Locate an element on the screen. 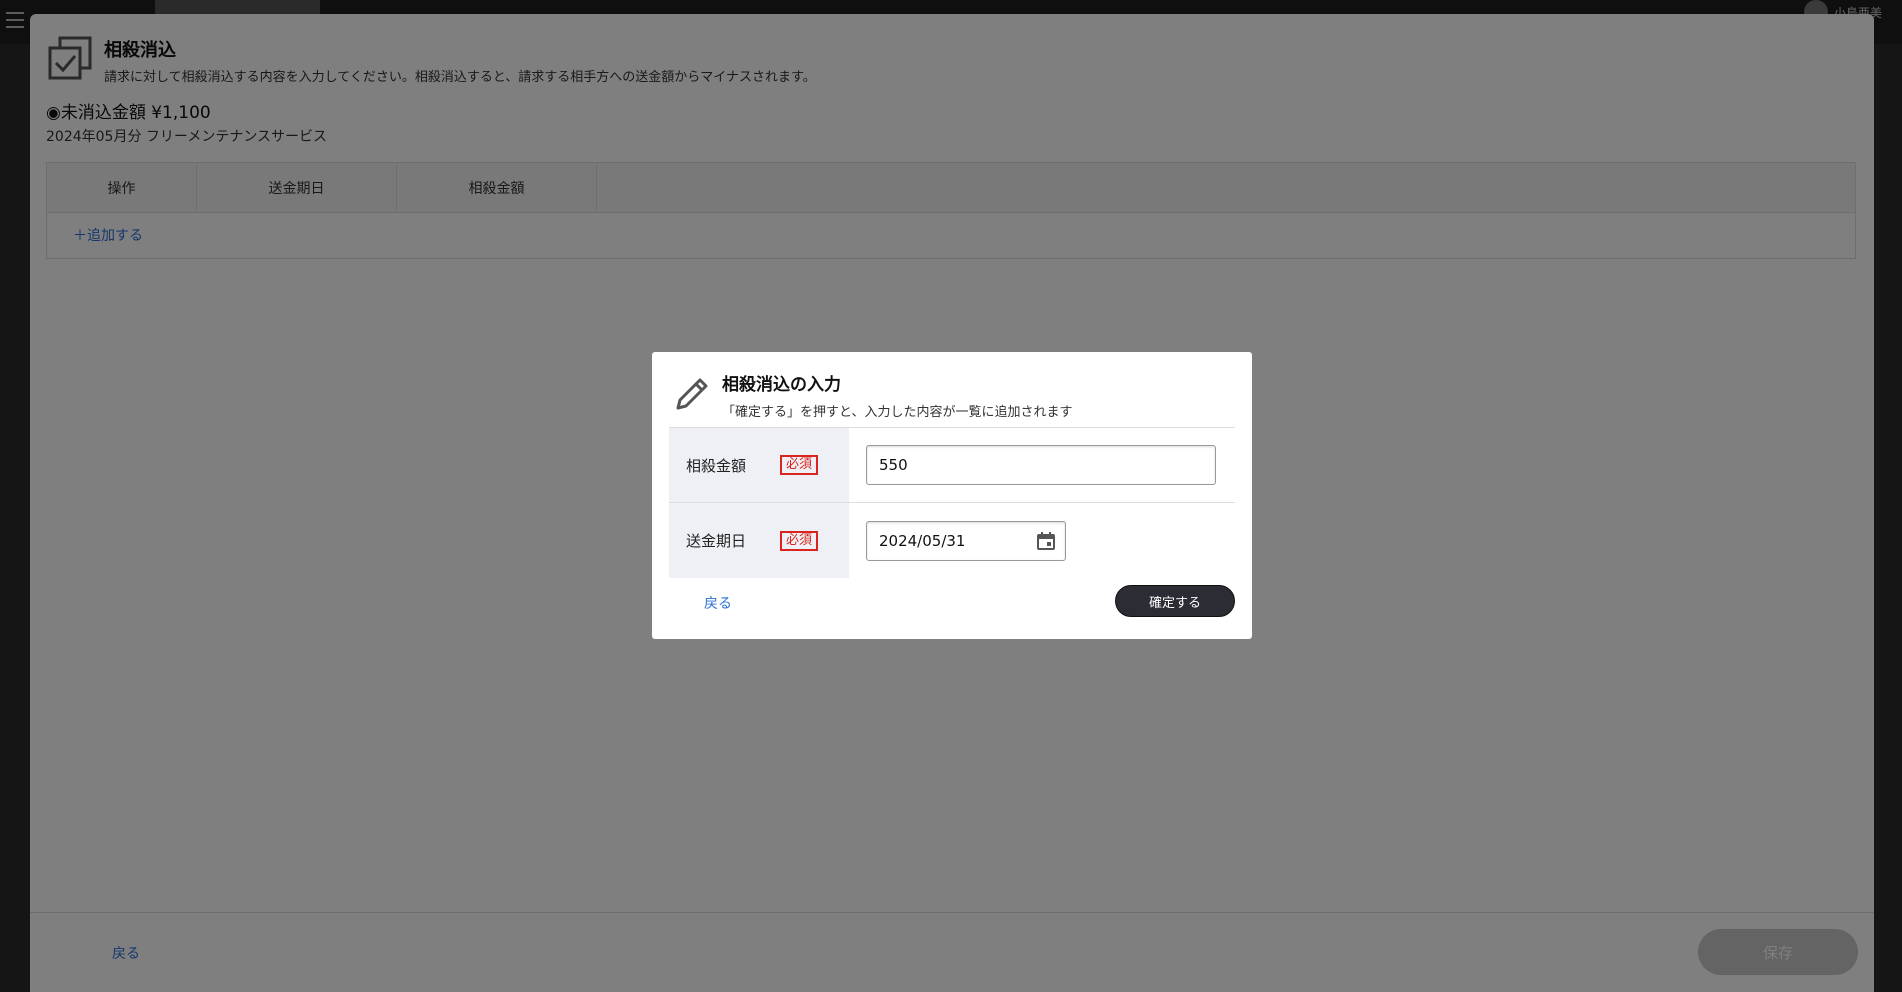 The width and height of the screenshot is (1902, 992). field-label-cell: 相殺金額 必須 is located at coordinates (759, 465).